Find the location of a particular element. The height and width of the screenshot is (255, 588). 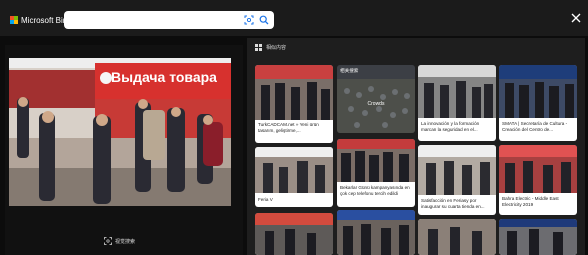

related-card-2: 相关搜索 Crowds is located at coordinates (376, 99).